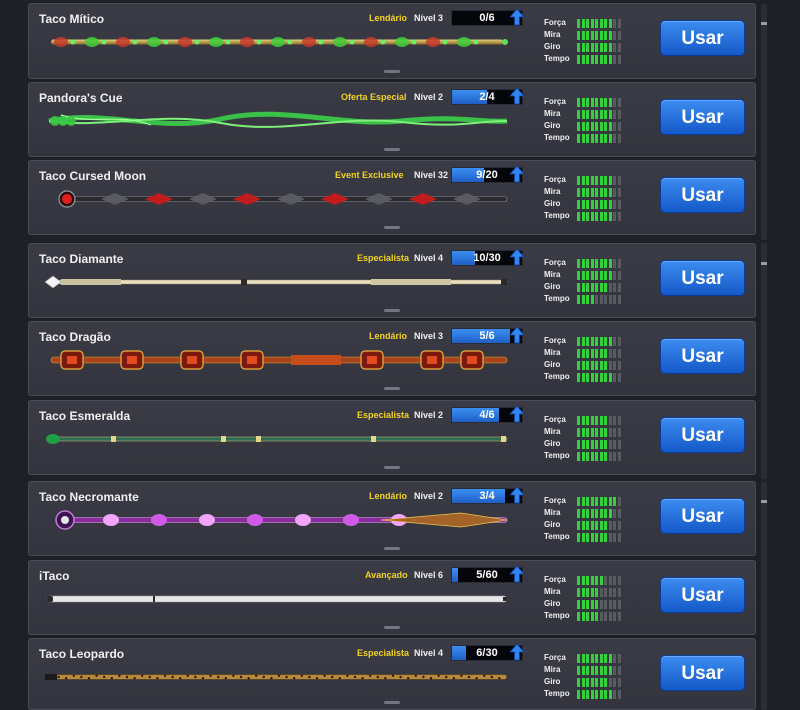  What do you see at coordinates (383, 653) in the screenshot?
I see `cue-tier: Especialista` at bounding box center [383, 653].